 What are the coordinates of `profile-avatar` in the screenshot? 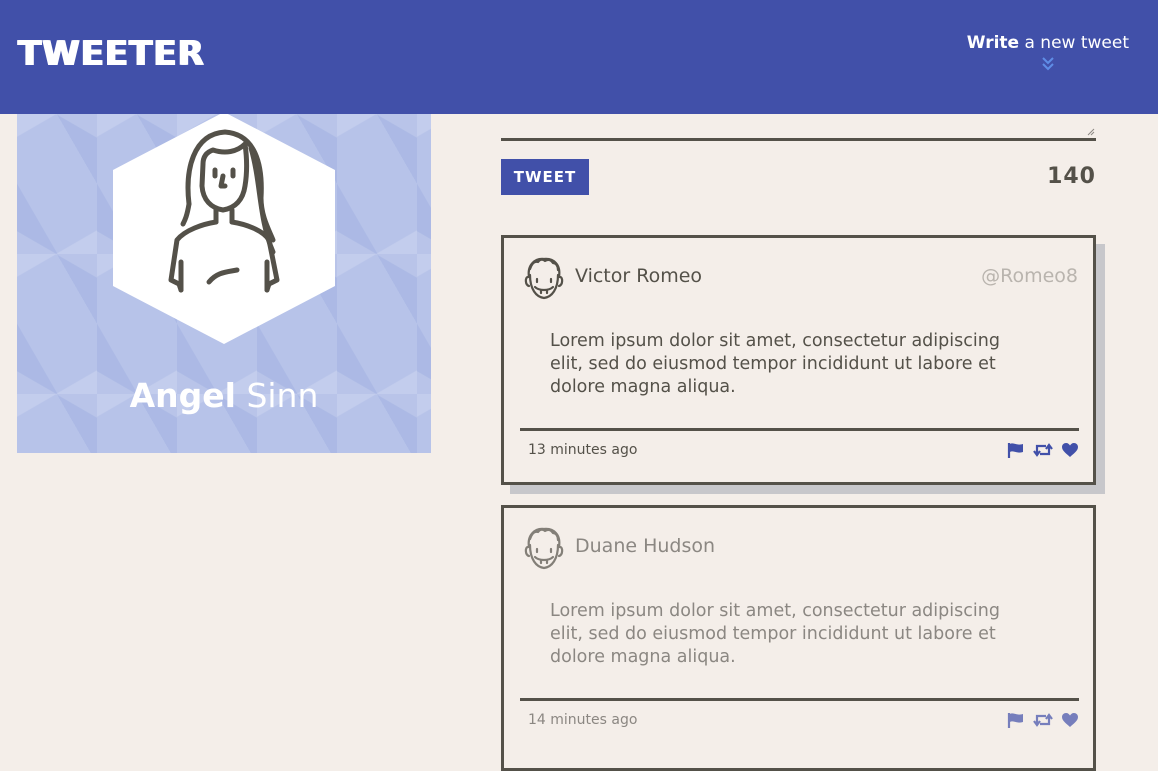 It's located at (224, 229).